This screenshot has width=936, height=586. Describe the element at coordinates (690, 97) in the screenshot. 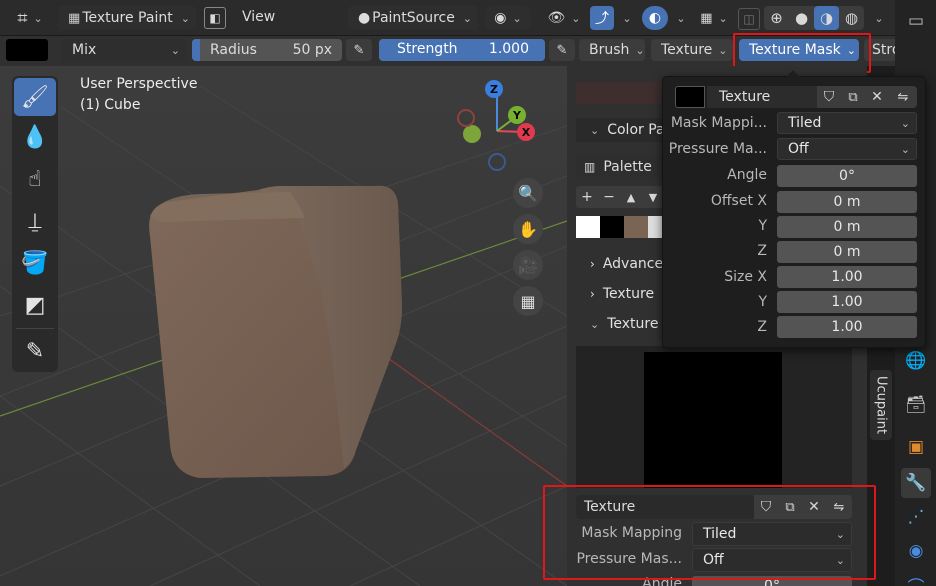

I see `texture-preview-thumb` at that location.